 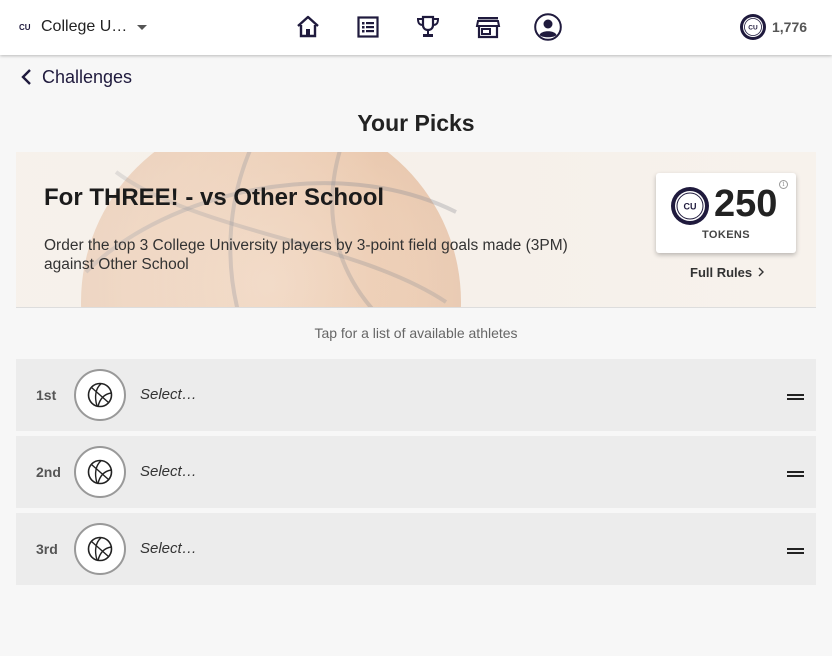 I want to click on reward-value: 250, so click(x=746, y=204).